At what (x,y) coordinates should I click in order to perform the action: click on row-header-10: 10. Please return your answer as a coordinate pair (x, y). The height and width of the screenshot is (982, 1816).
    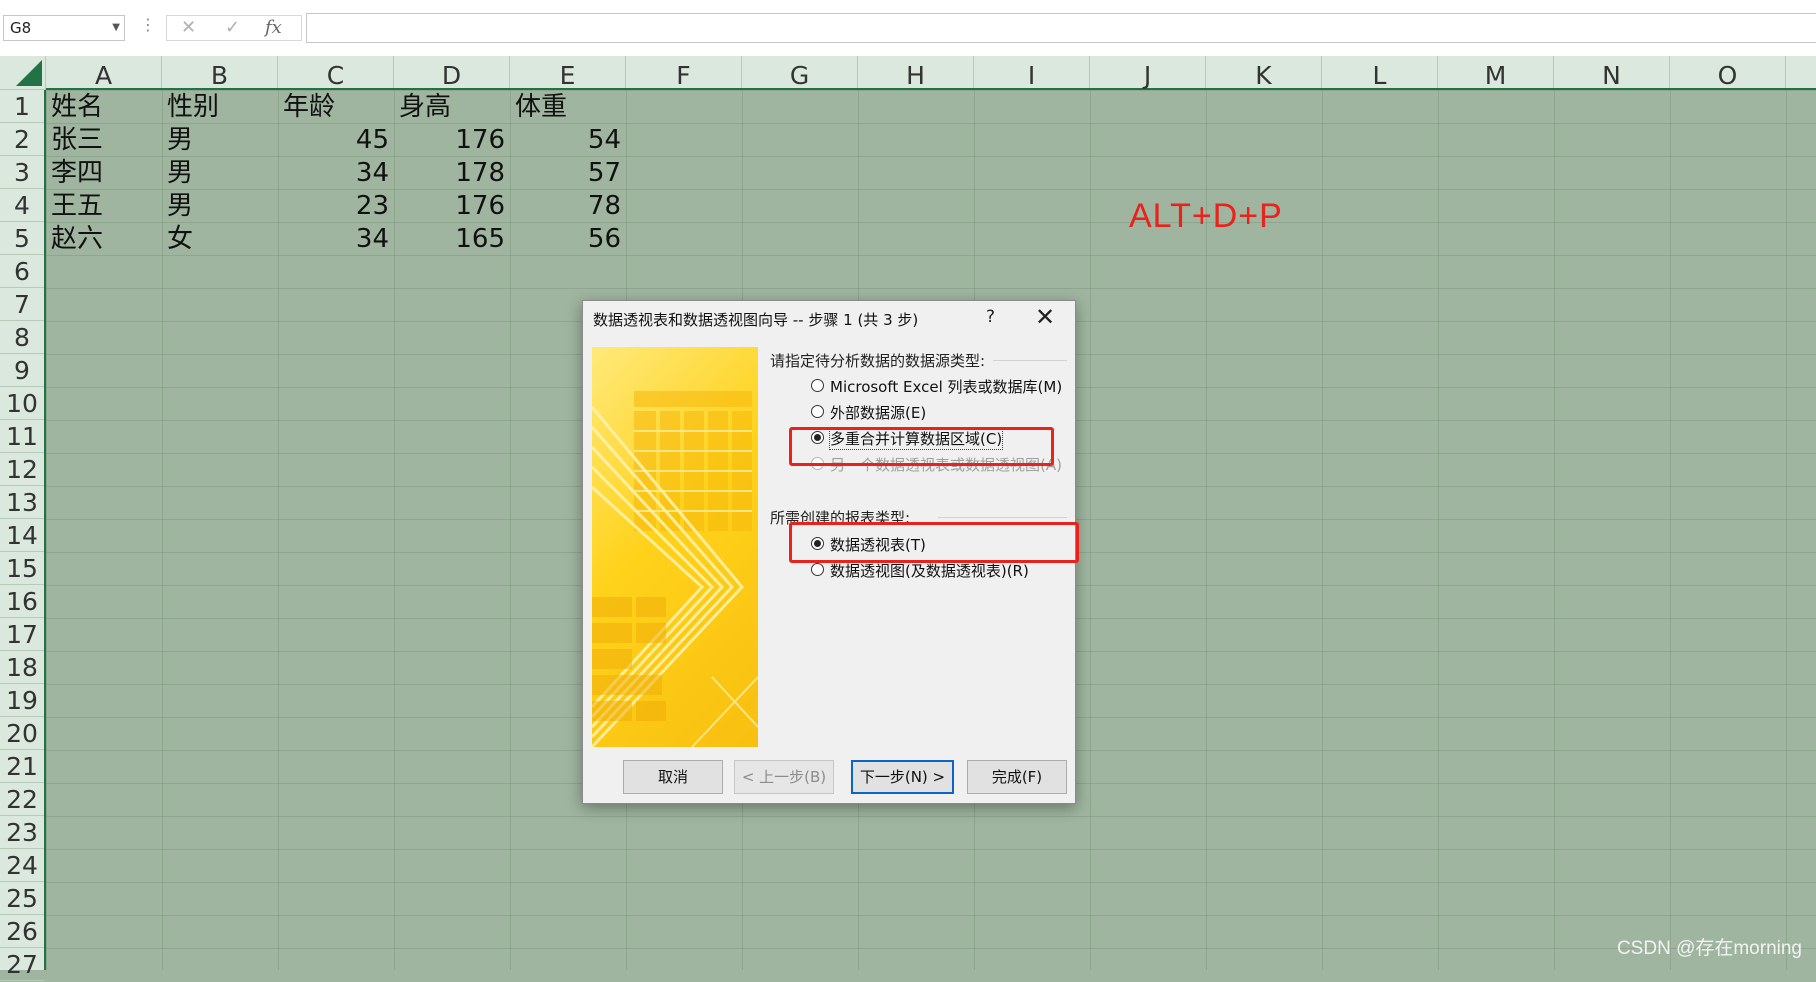
    Looking at the image, I should click on (22, 403).